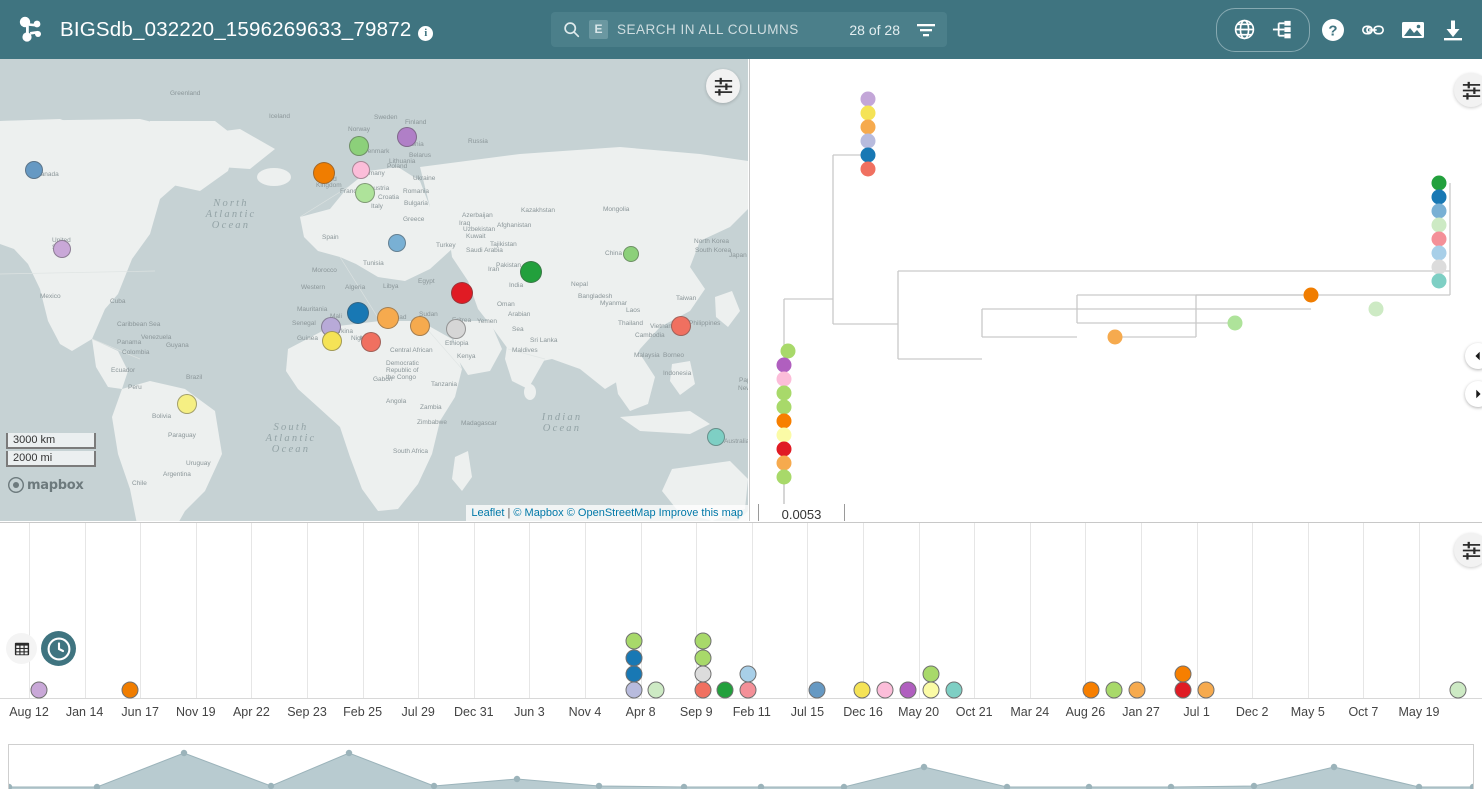 This screenshot has height=797, width=1482. What do you see at coordinates (462, 293) in the screenshot?
I see `marker-saudi` at bounding box center [462, 293].